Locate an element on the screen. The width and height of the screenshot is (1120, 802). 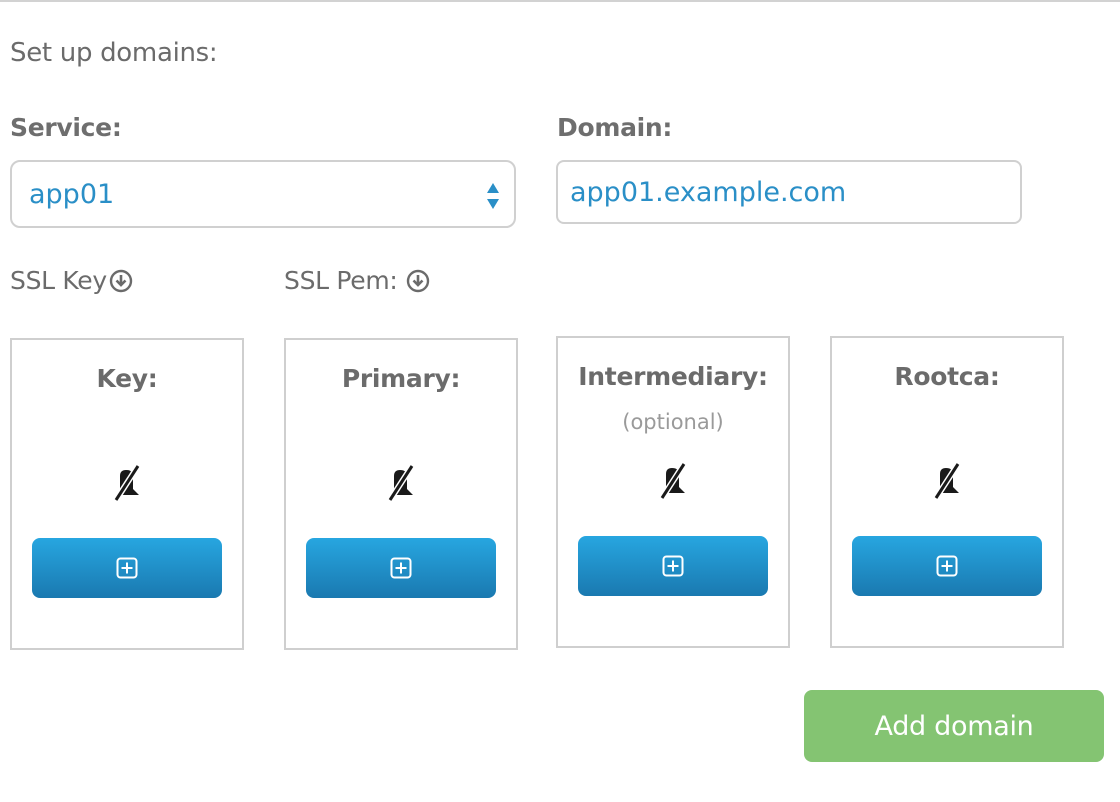
primary-upload-card: Primary: is located at coordinates (401, 494).